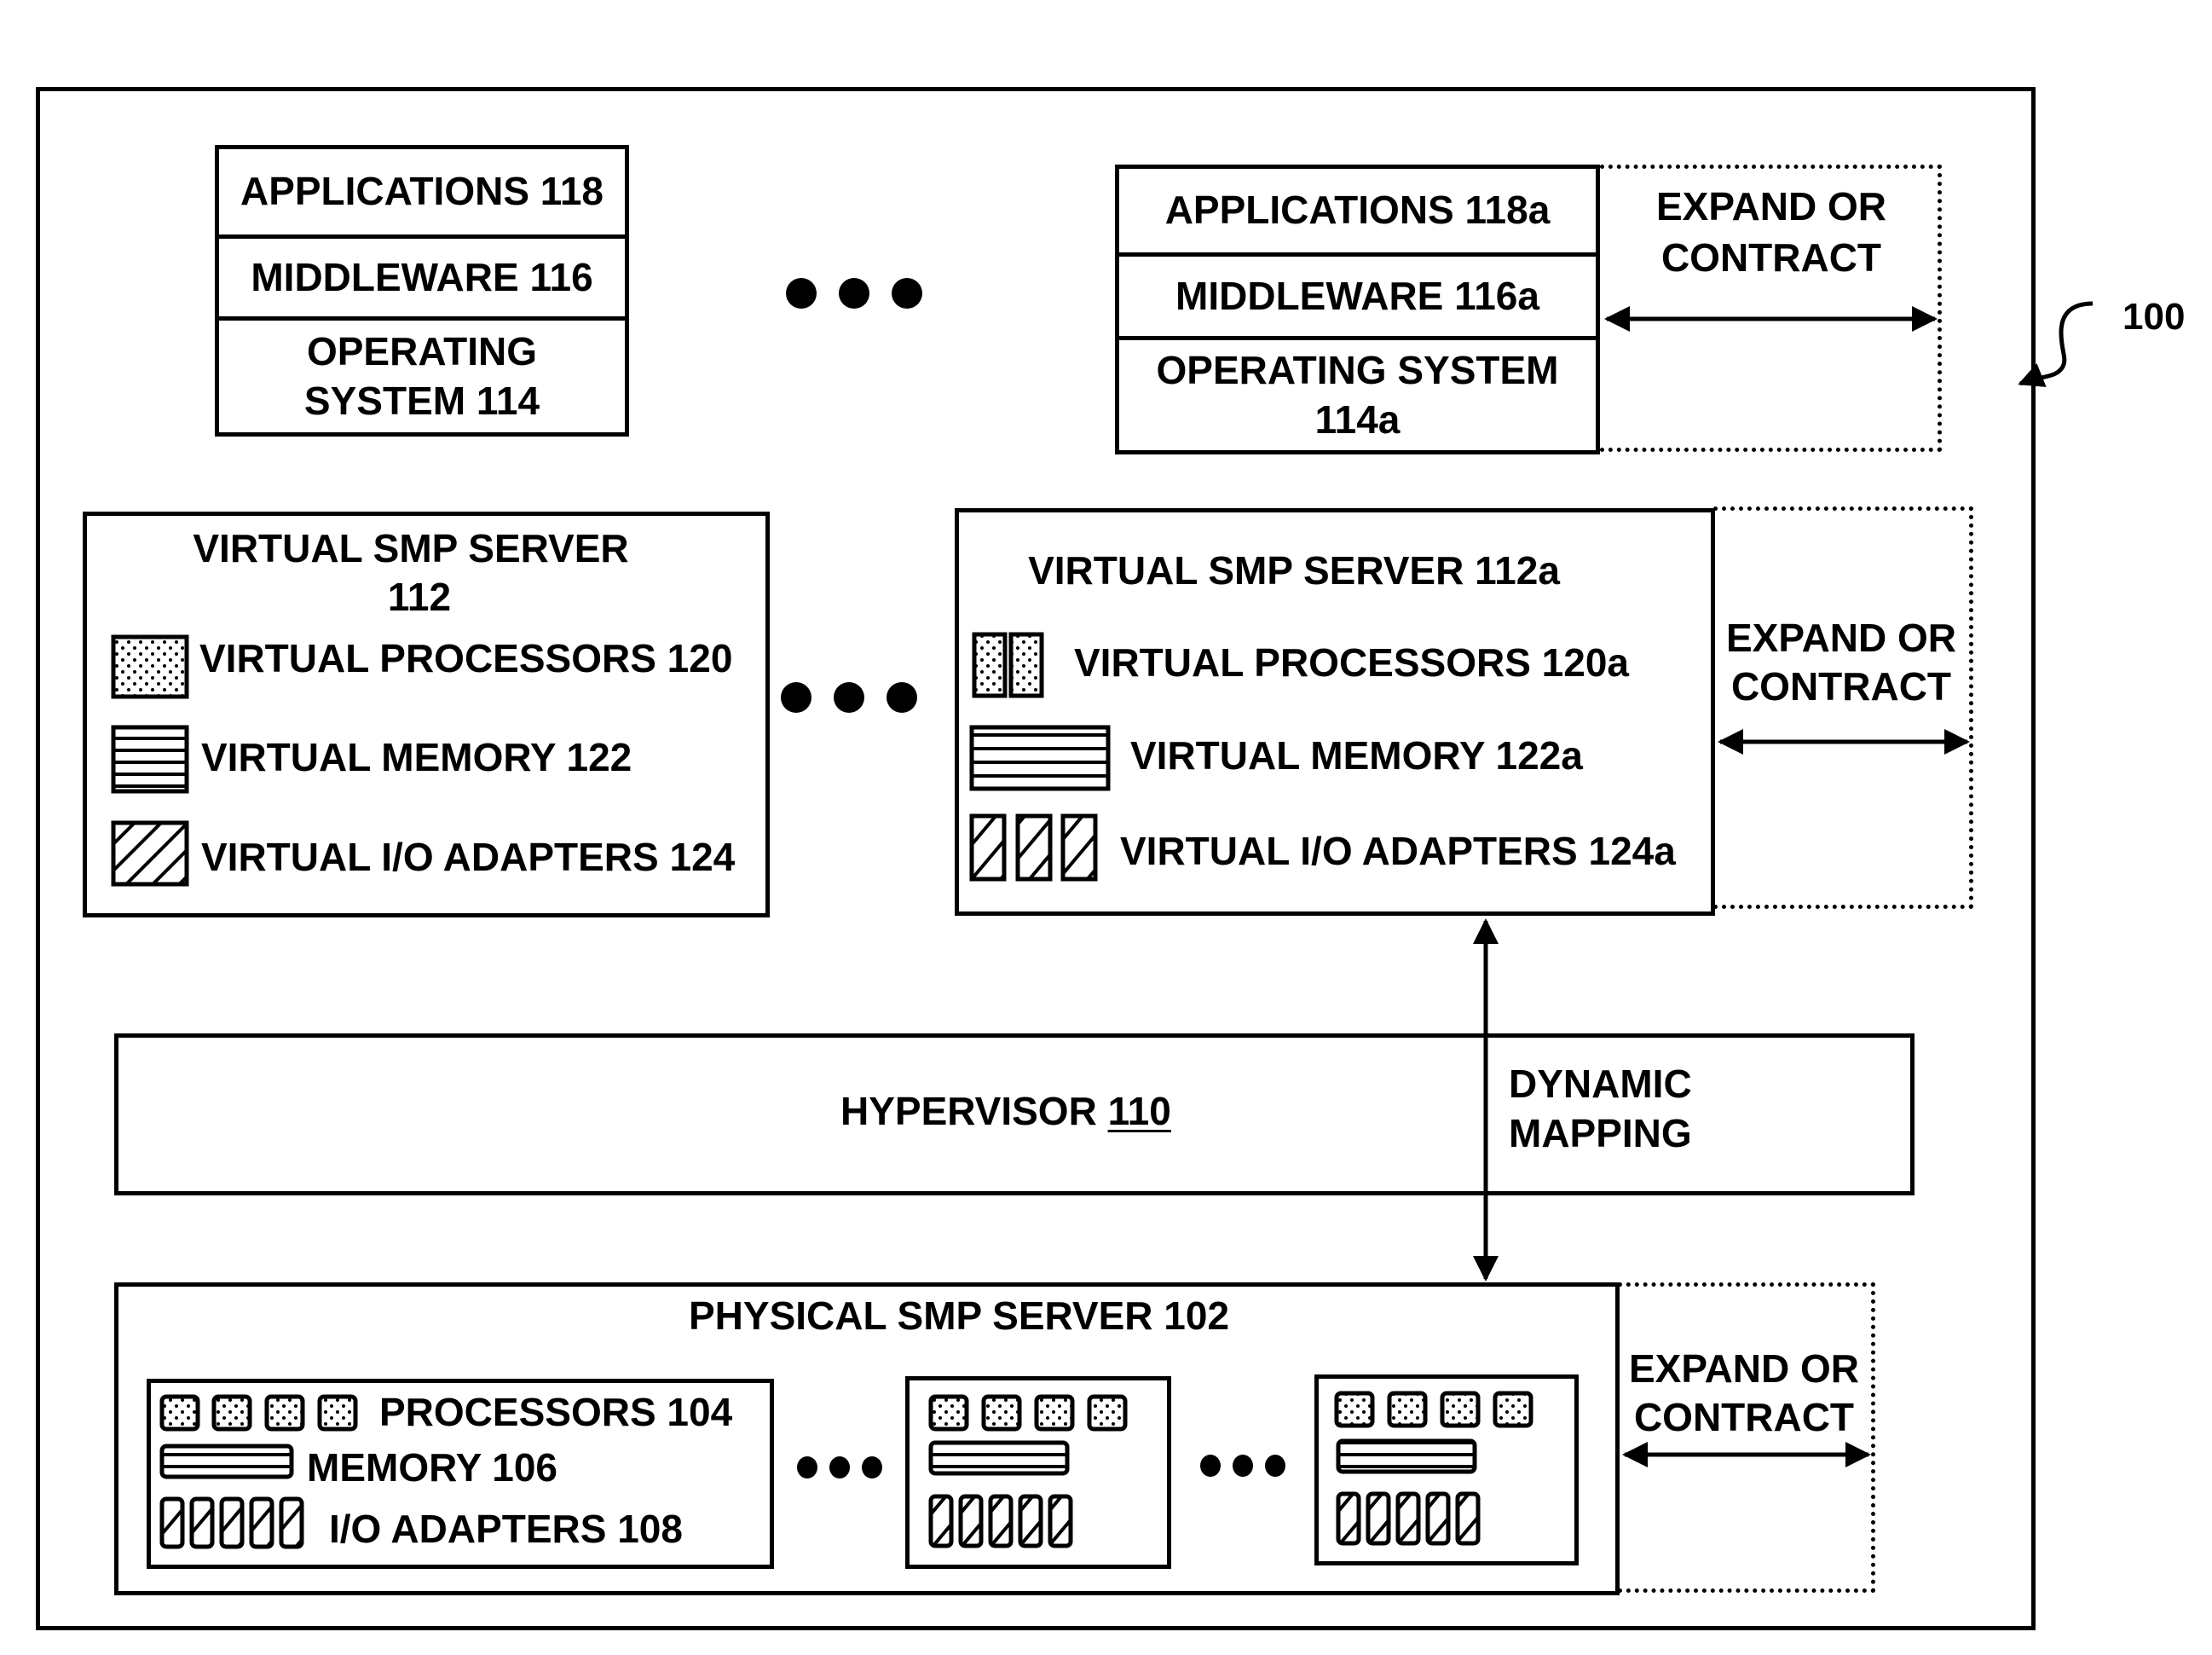 This screenshot has width=2212, height=1655. What do you see at coordinates (466, 658) in the screenshot?
I see `virtual-processors-label: VIRTUAL PROCESSORS 120` at bounding box center [466, 658].